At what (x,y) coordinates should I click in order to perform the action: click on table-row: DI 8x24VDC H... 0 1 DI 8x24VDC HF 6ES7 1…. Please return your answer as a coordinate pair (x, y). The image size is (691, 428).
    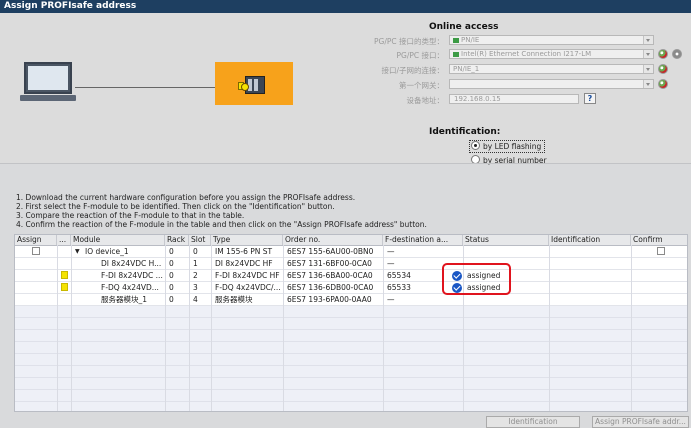
    Looking at the image, I should click on (351, 264).